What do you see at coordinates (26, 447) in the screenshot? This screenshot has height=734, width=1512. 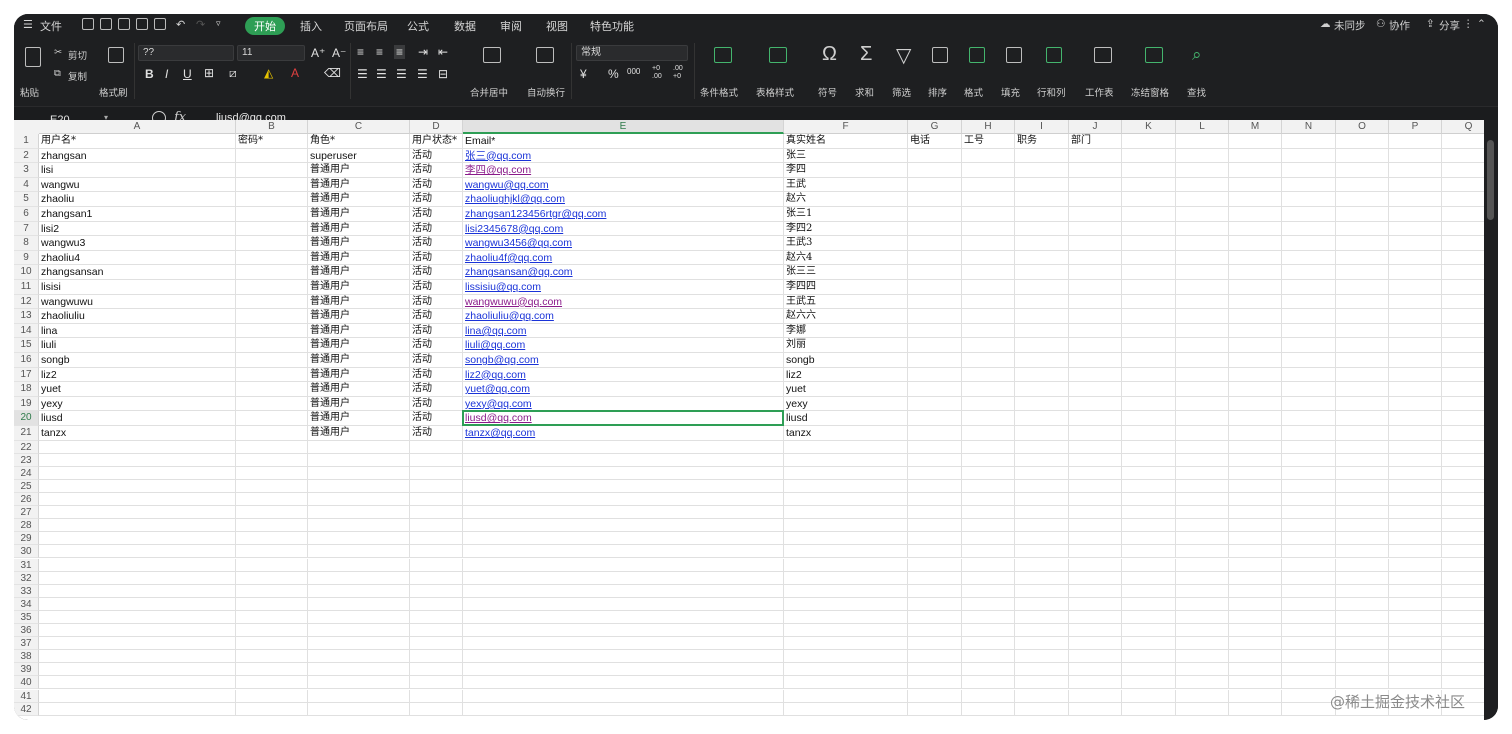 I see `row-header: 22` at bounding box center [26, 447].